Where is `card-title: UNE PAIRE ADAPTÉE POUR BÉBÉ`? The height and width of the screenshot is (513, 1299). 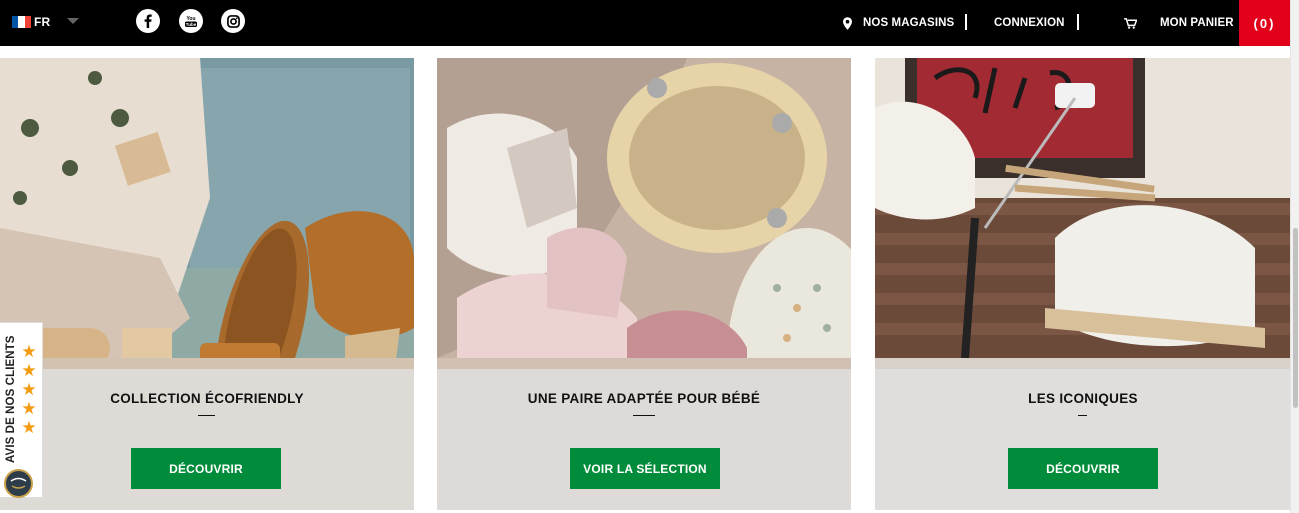 card-title: UNE PAIRE ADAPTÉE POUR BÉBÉ is located at coordinates (644, 398).